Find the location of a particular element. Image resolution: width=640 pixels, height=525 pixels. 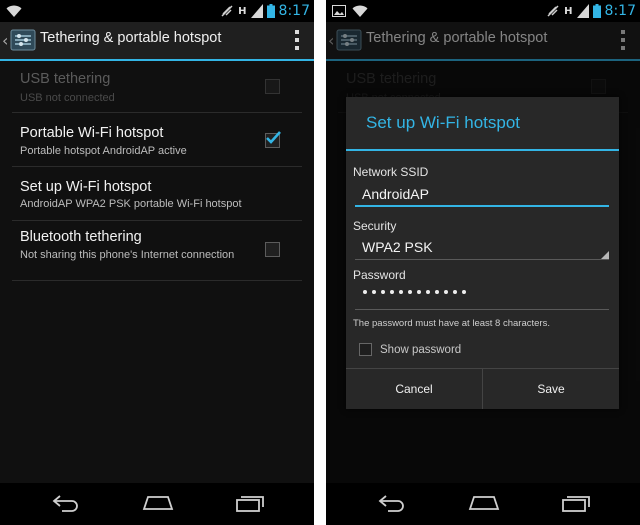

pref-summary: Portable hotspot AndroidAP active is located at coordinates (103, 151).